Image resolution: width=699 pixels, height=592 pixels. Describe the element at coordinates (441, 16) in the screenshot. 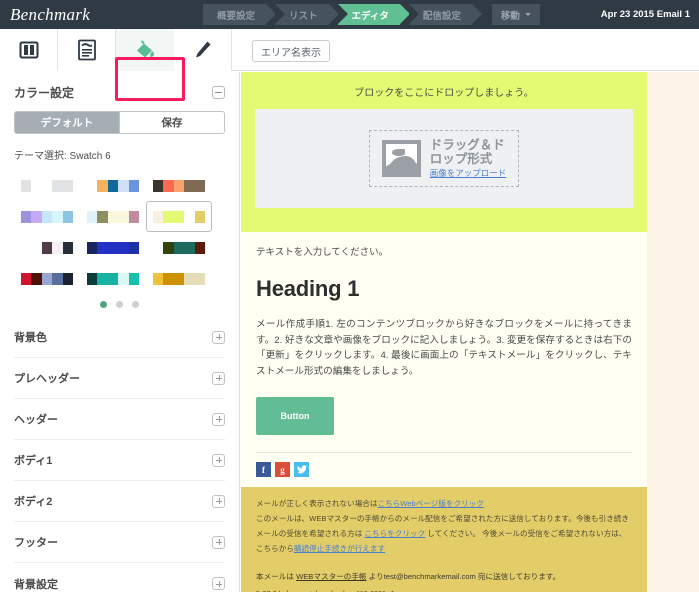

I see `step-label: 配信設定` at that location.